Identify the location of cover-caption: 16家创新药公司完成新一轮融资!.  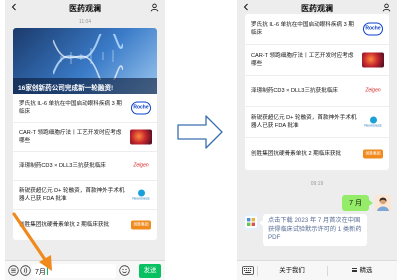
(85, 86).